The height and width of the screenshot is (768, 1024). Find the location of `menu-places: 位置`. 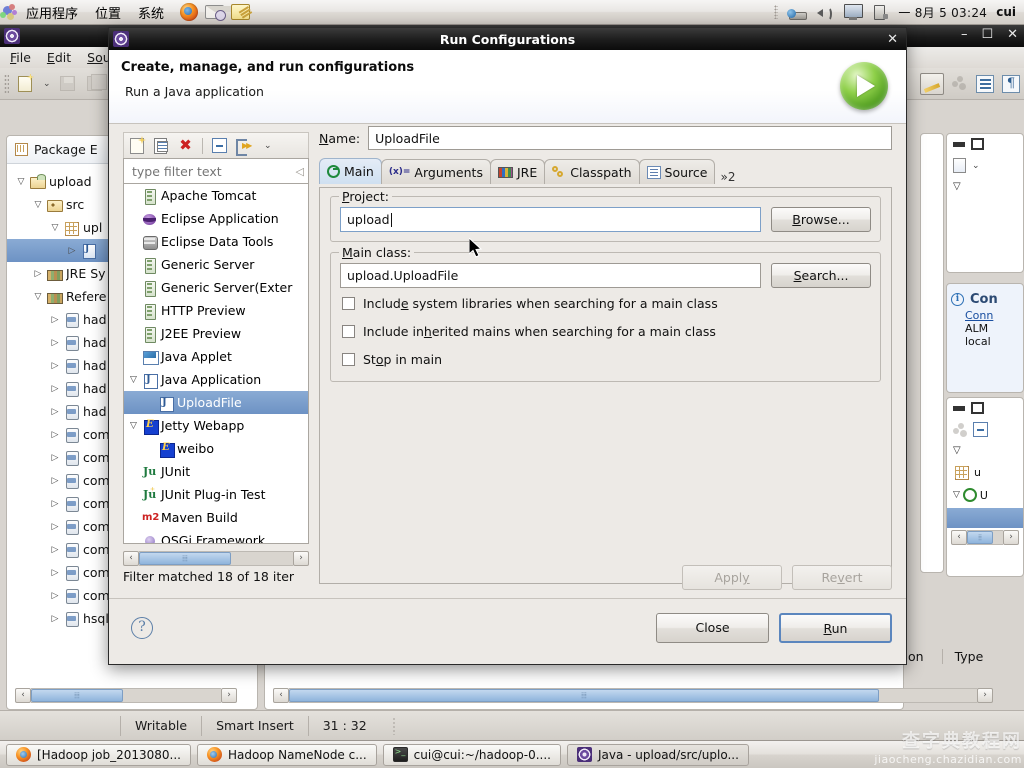

menu-places: 位置 is located at coordinates (108, 12).